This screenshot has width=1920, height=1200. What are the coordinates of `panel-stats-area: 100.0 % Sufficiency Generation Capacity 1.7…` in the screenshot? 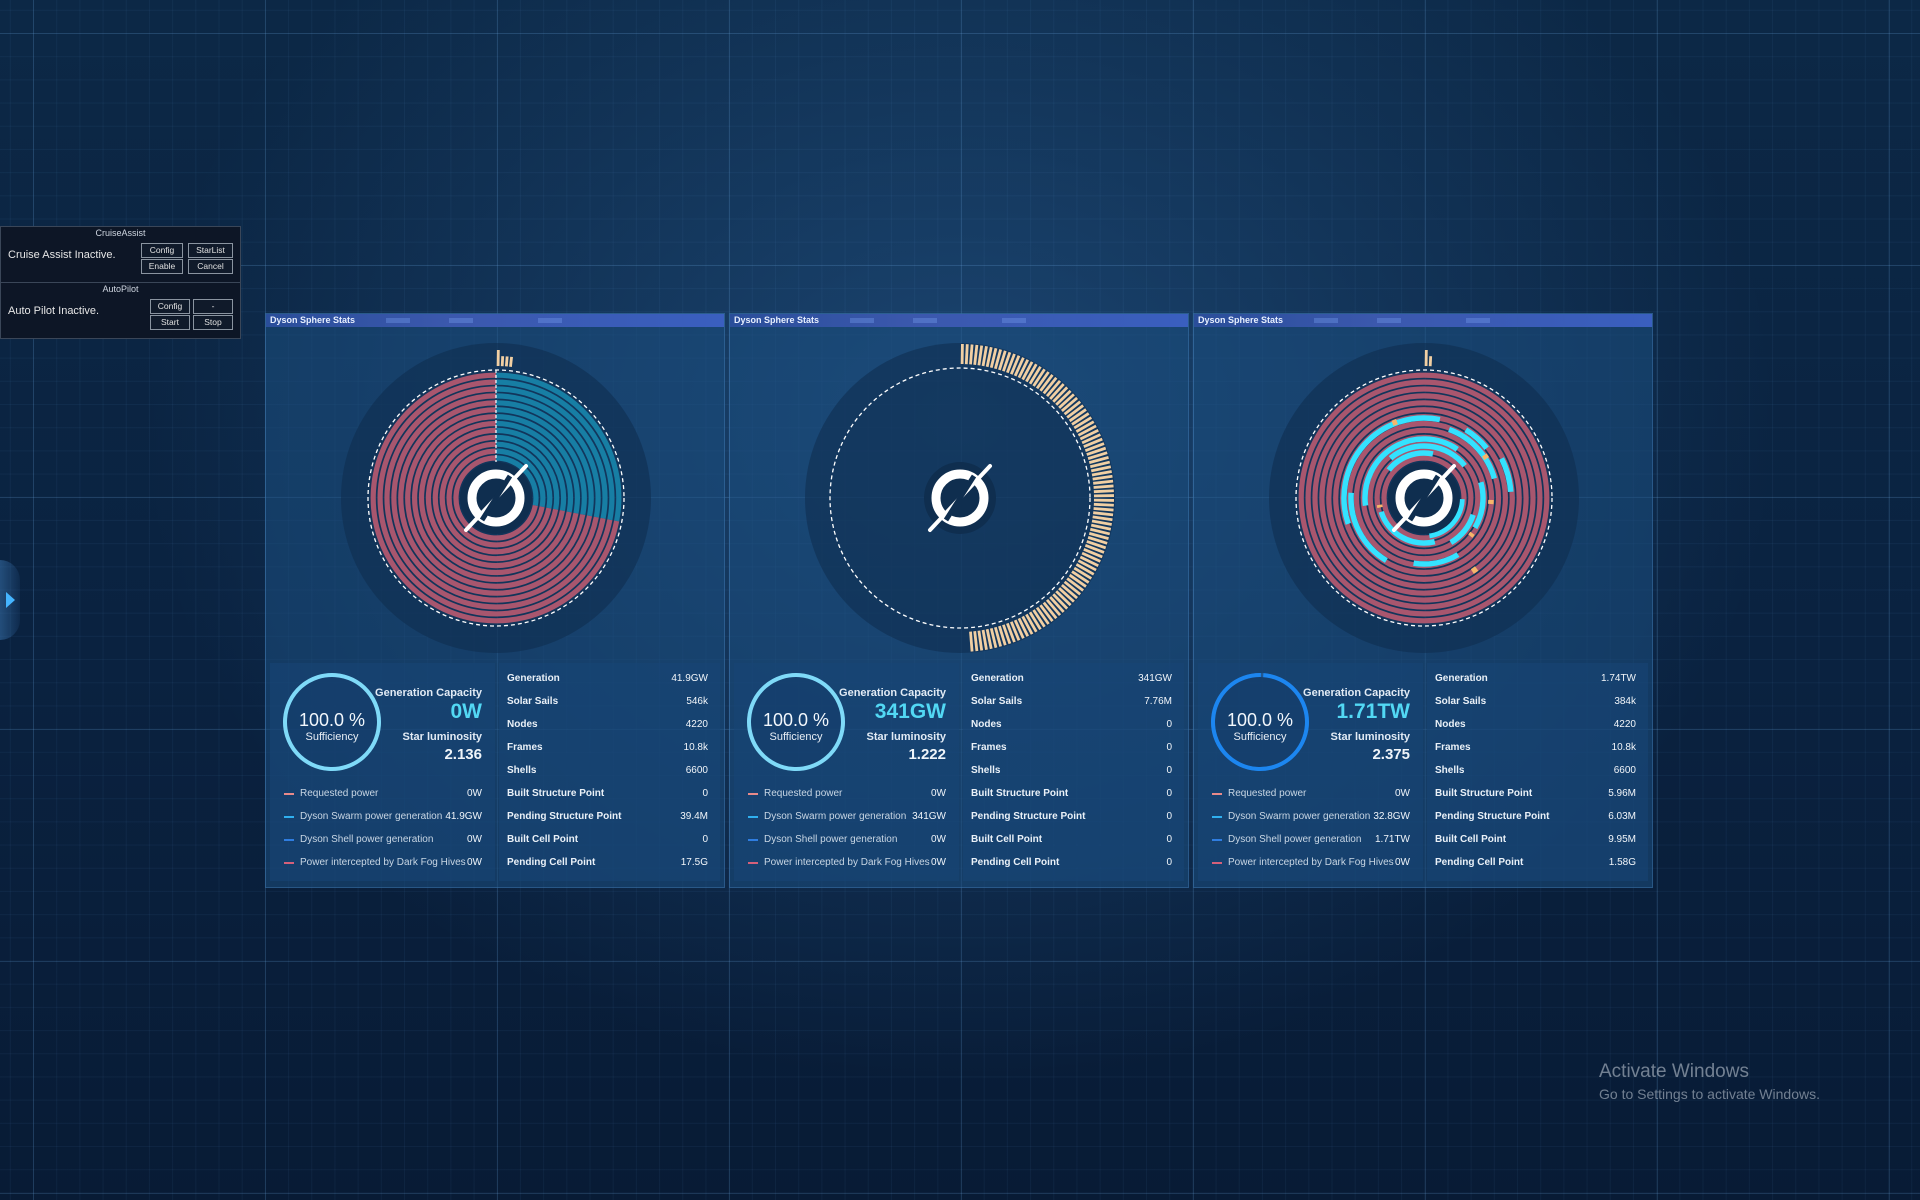 It's located at (1423, 772).